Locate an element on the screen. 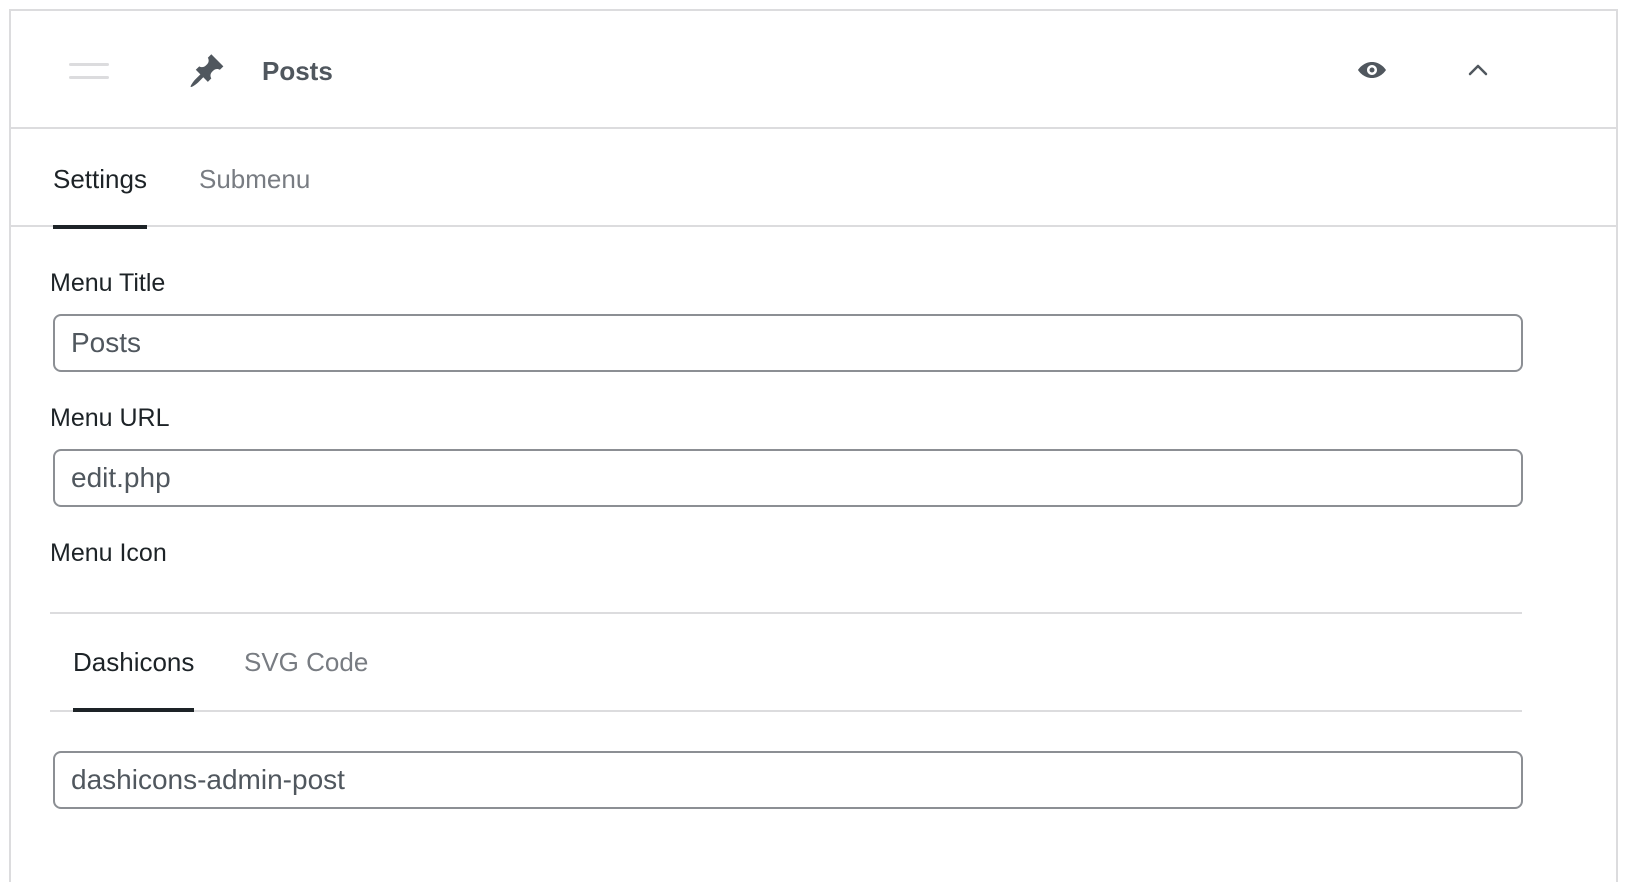  tab-settings: Settings is located at coordinates (100, 180).